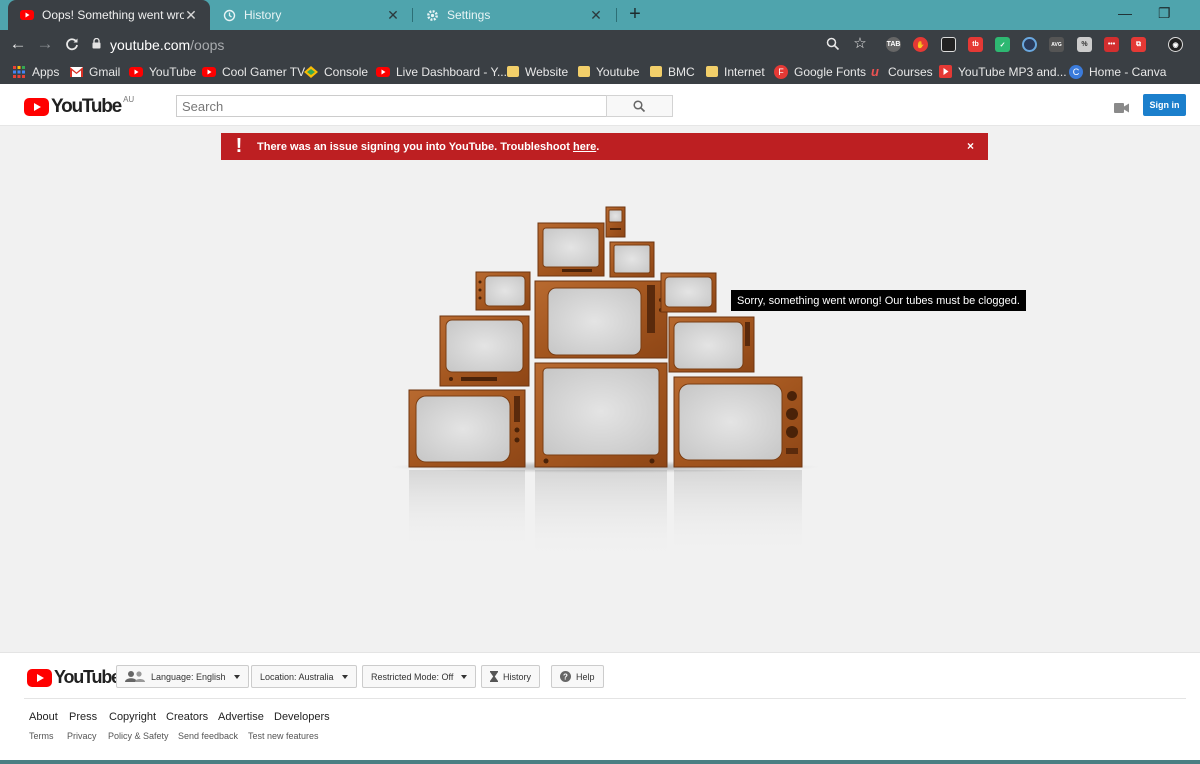 The width and height of the screenshot is (1200, 764). What do you see at coordinates (135, 676) in the screenshot?
I see `language-people-icon` at bounding box center [135, 676].